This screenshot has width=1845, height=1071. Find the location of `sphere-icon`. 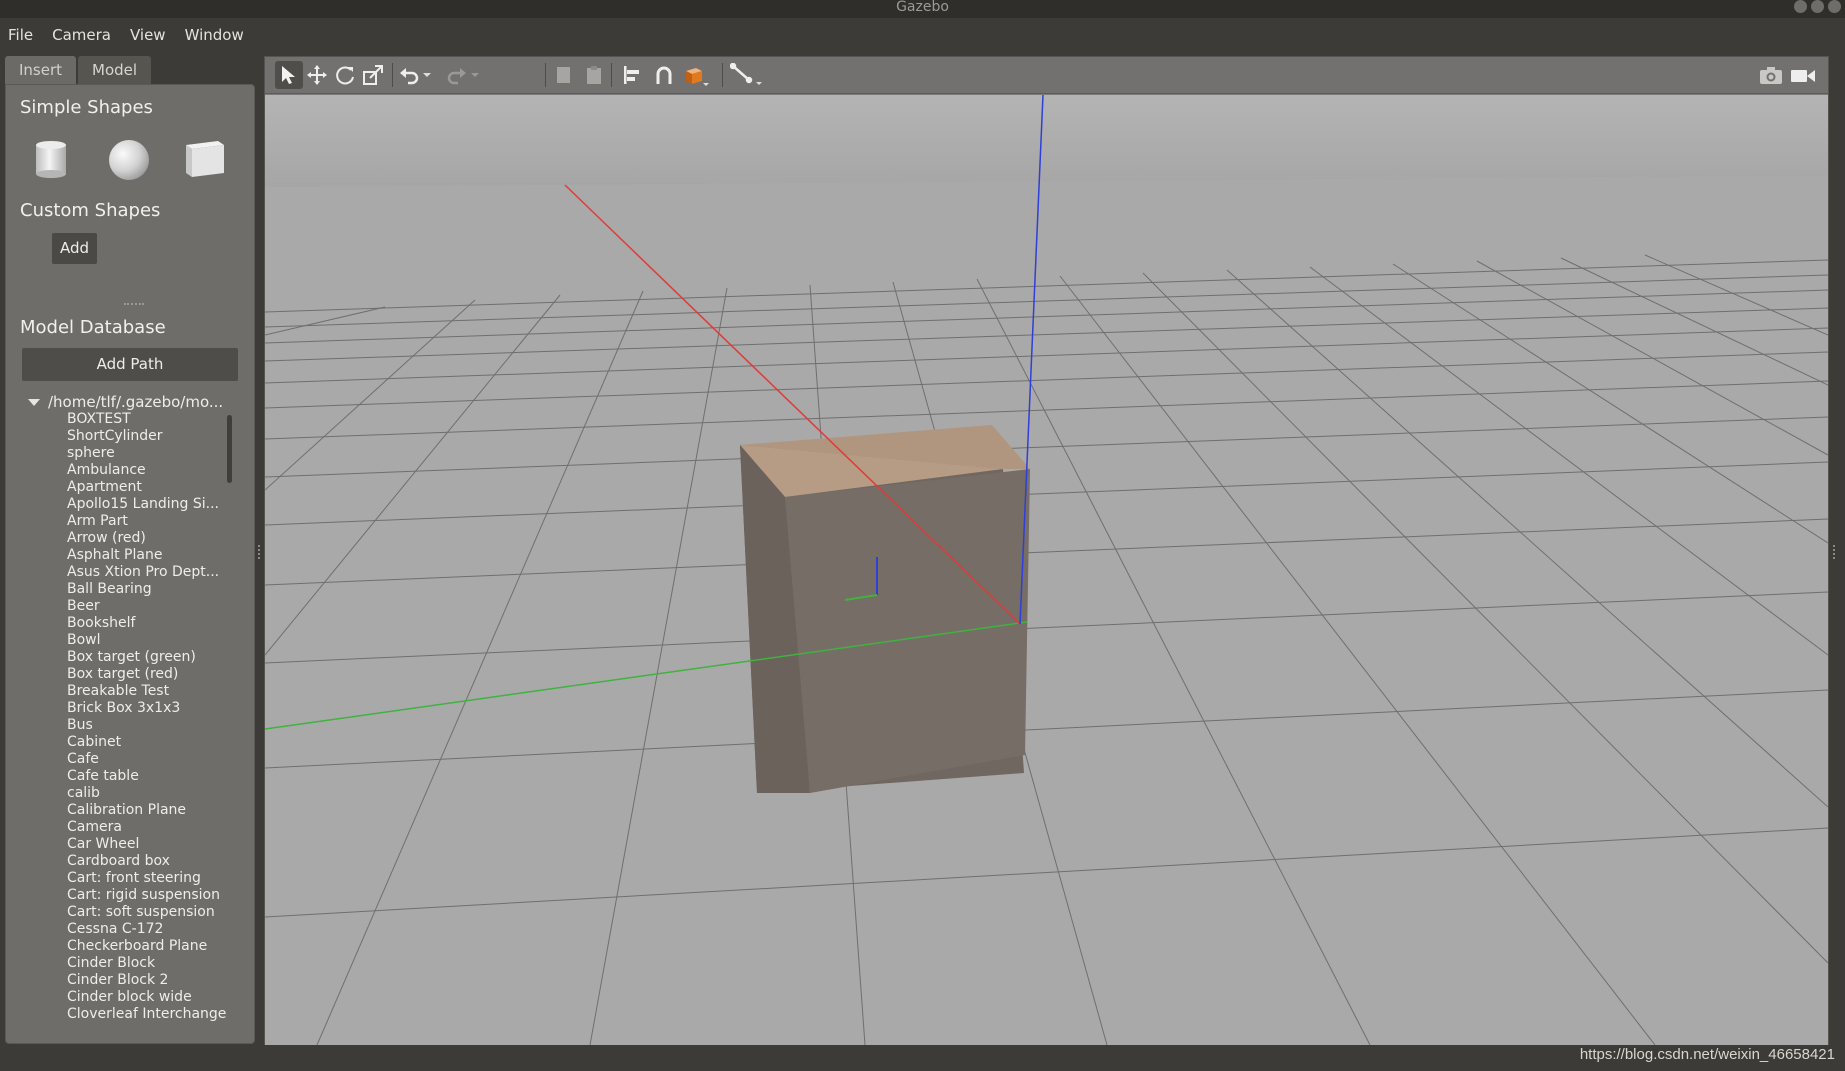

sphere-icon is located at coordinates (129, 162).